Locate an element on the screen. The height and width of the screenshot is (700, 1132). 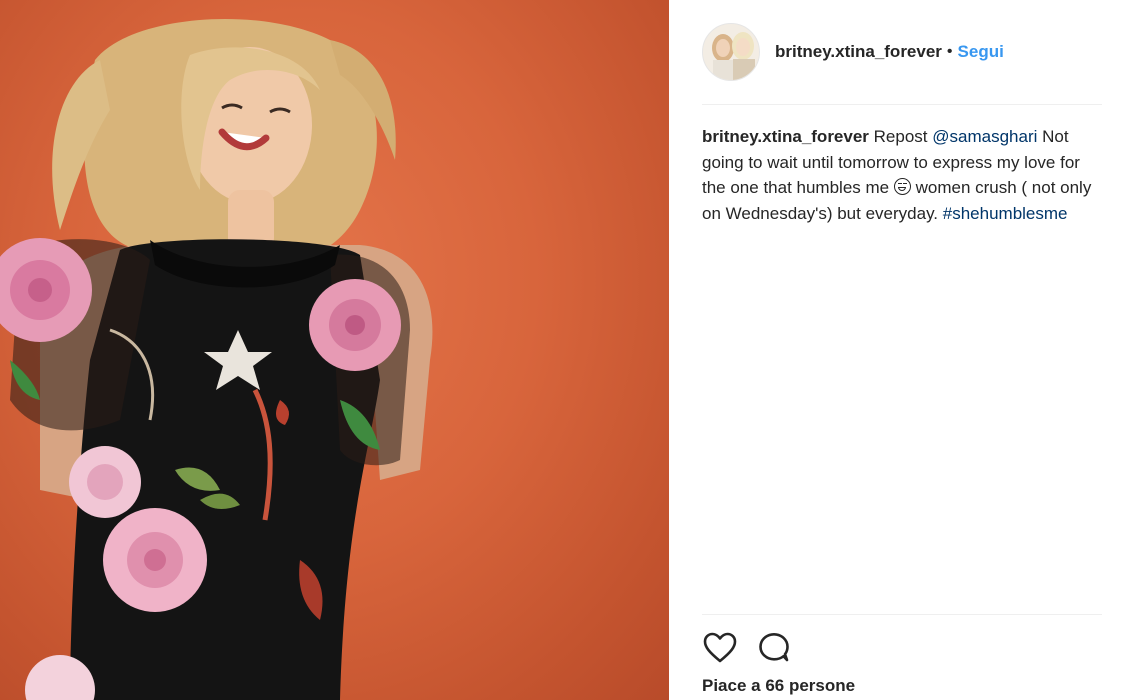
caption-repost-word: Repost is located at coordinates (900, 136).